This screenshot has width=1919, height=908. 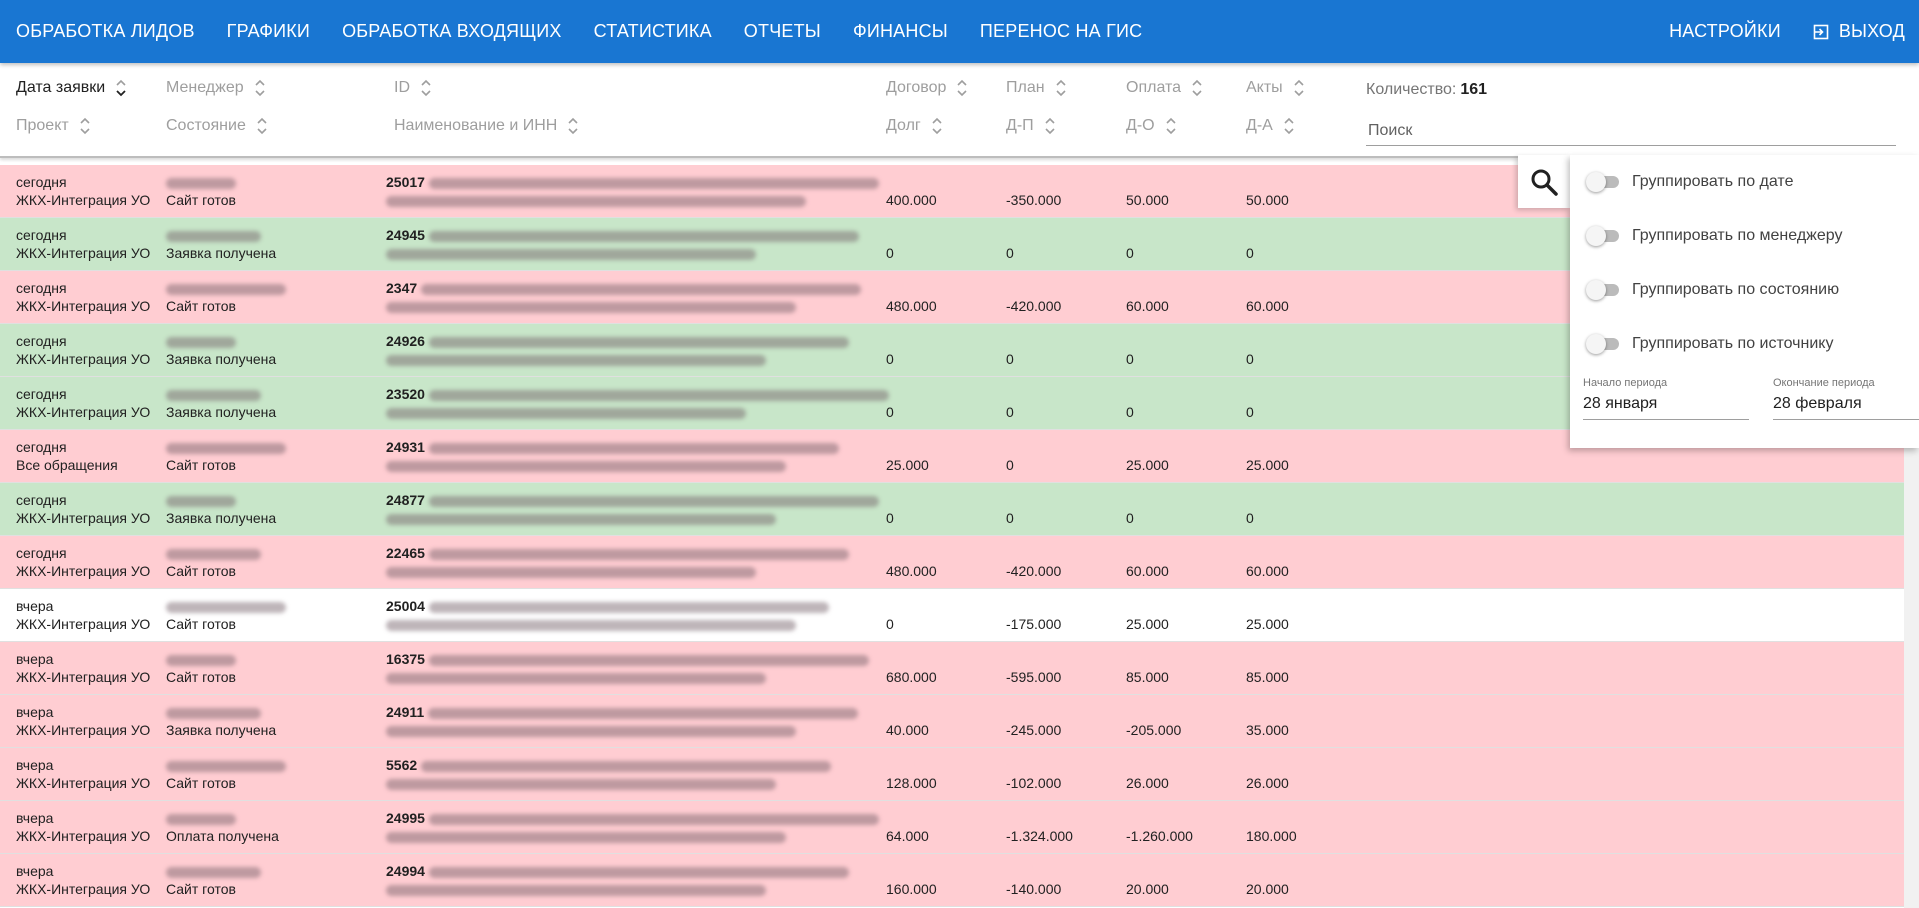 What do you see at coordinates (1859, 31) in the screenshot?
I see `logout-button: ВЫХОД` at bounding box center [1859, 31].